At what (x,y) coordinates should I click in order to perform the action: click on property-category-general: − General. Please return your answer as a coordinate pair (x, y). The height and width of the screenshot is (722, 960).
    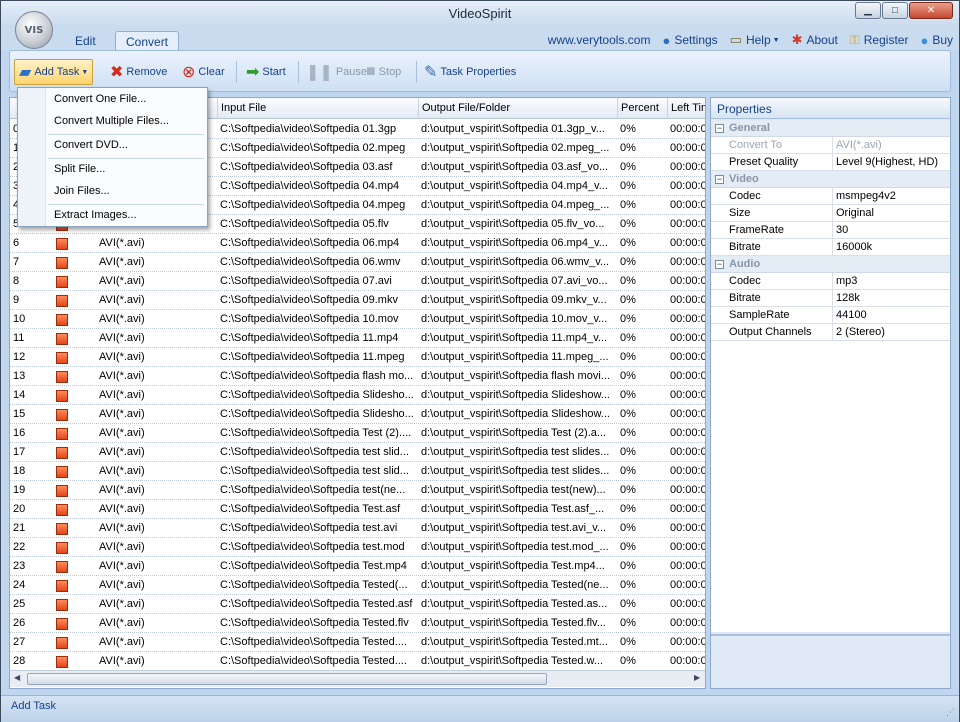
    Looking at the image, I should click on (830, 128).